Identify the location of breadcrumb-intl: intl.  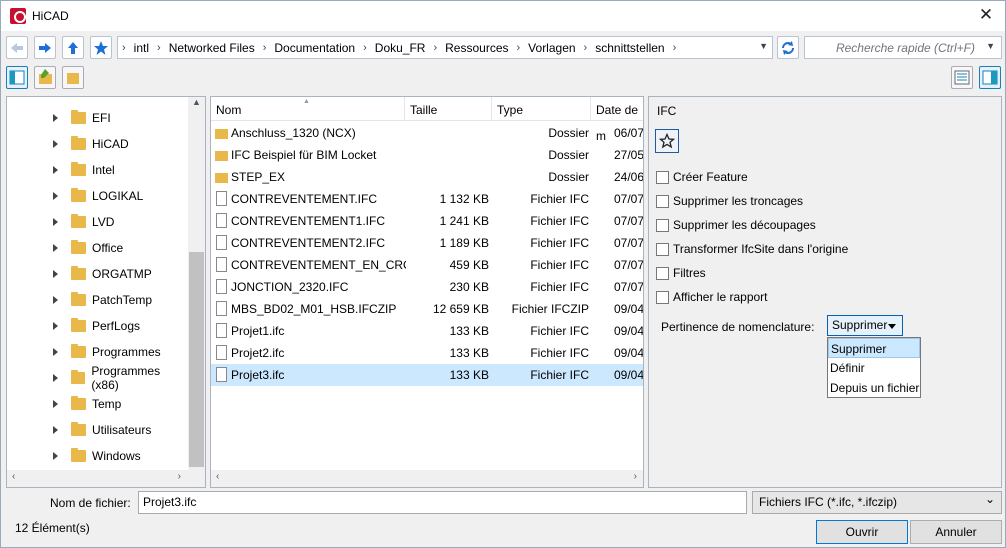
(141, 48).